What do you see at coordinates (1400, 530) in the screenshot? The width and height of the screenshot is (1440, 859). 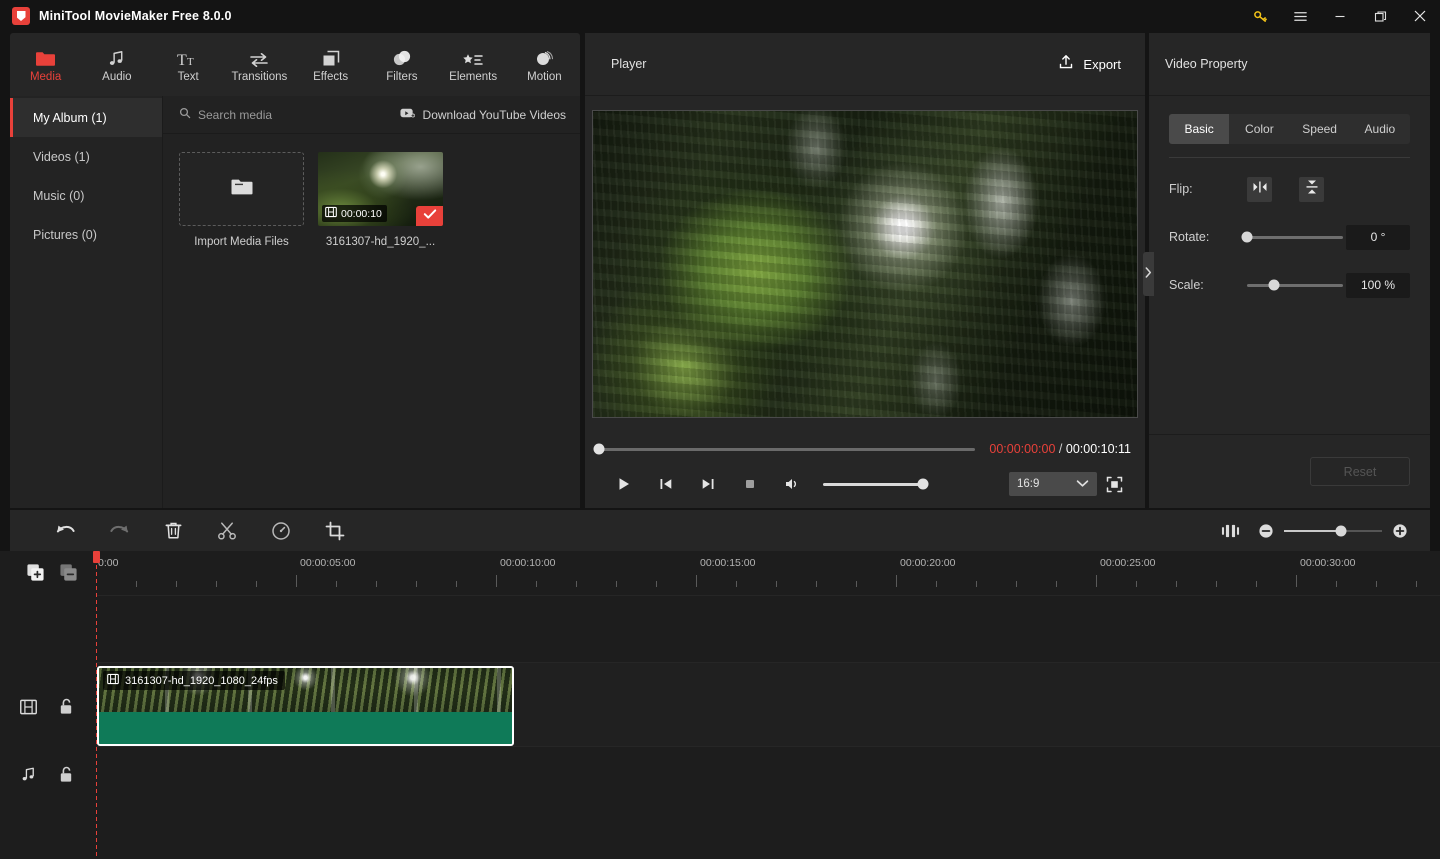 I see `zoom-in-button` at bounding box center [1400, 530].